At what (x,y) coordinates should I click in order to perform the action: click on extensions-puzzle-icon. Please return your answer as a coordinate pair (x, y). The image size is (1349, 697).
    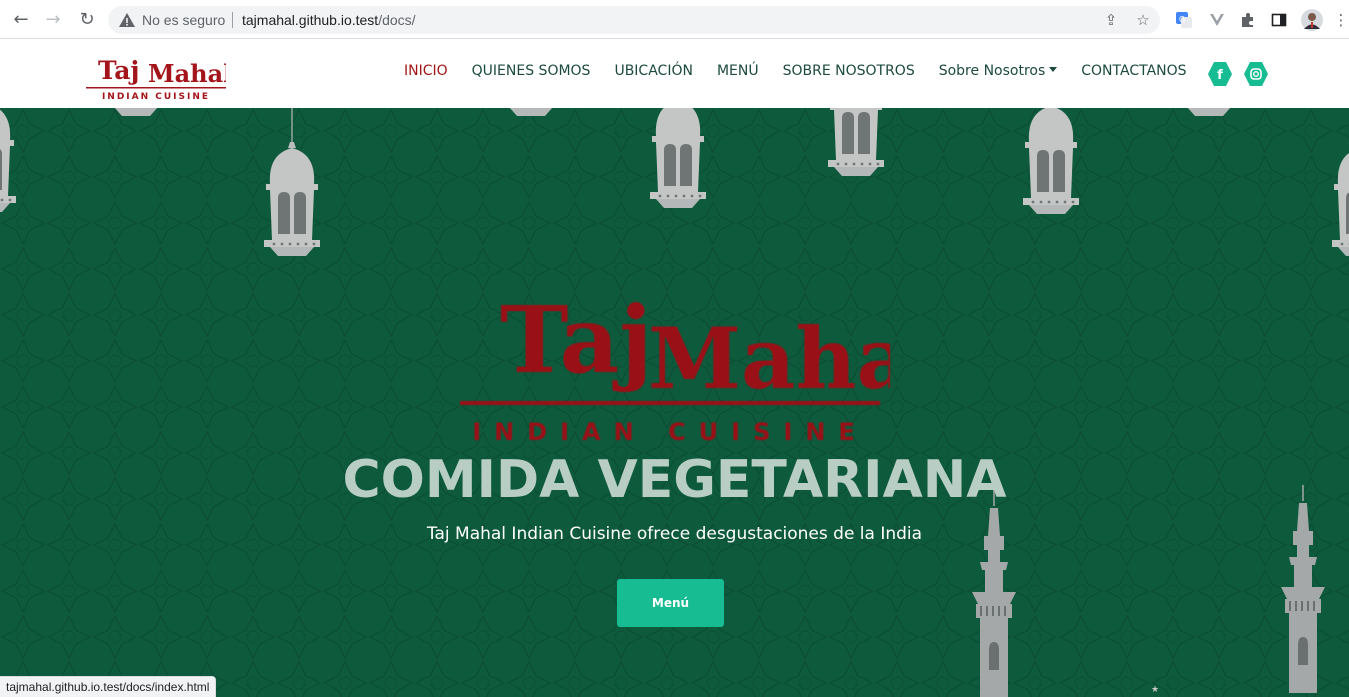
    Looking at the image, I should click on (1248, 20).